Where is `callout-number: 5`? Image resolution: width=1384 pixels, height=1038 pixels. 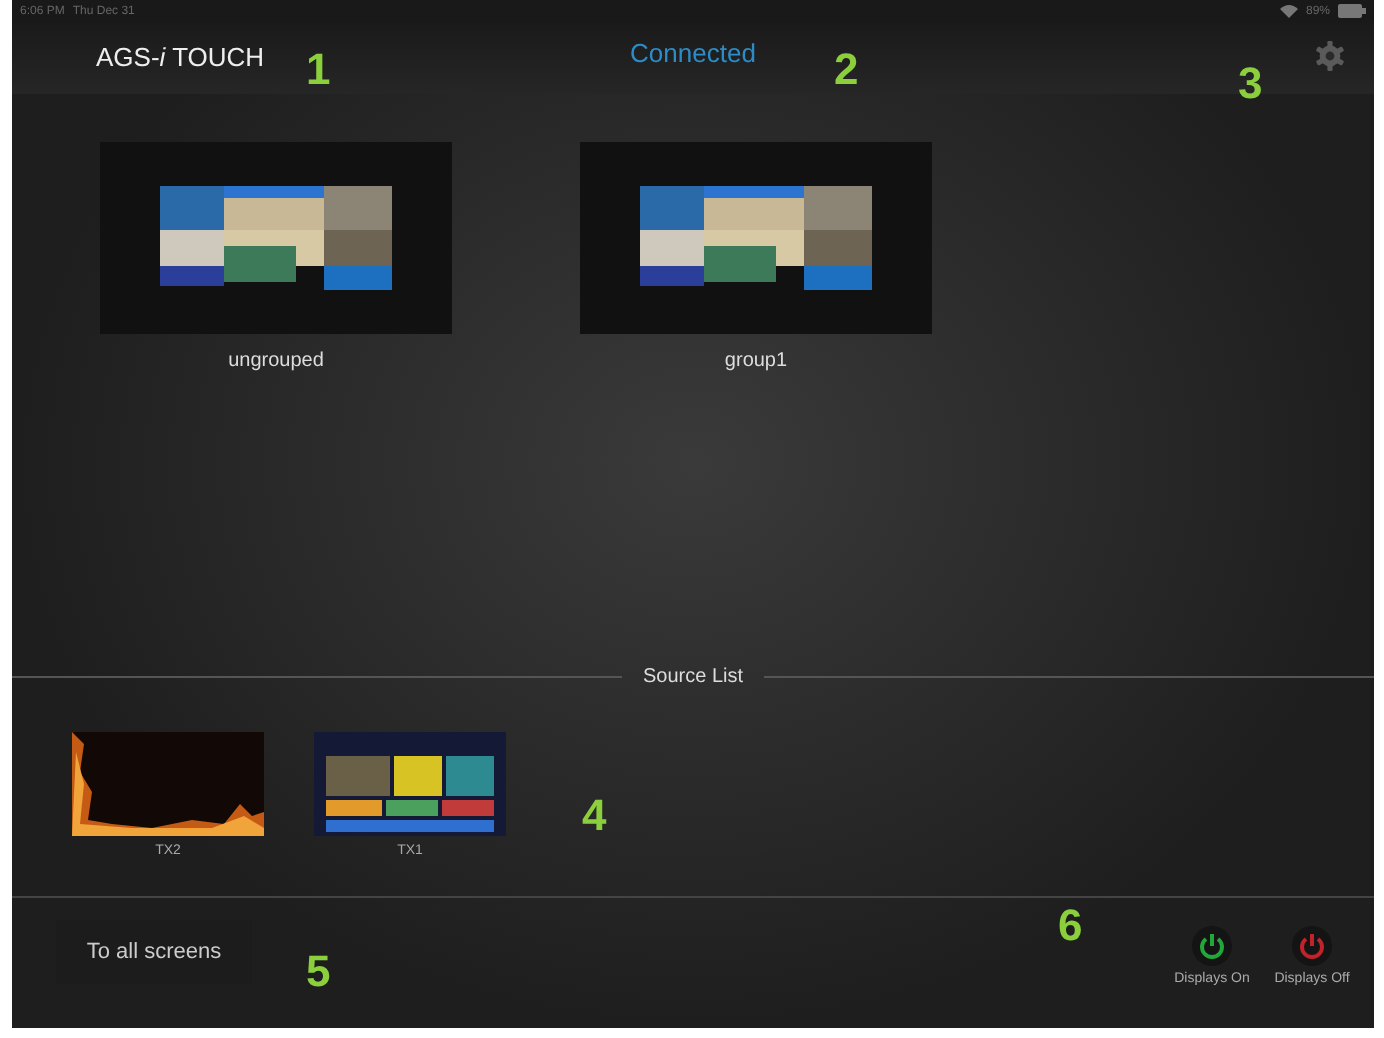 callout-number: 5 is located at coordinates (318, 972).